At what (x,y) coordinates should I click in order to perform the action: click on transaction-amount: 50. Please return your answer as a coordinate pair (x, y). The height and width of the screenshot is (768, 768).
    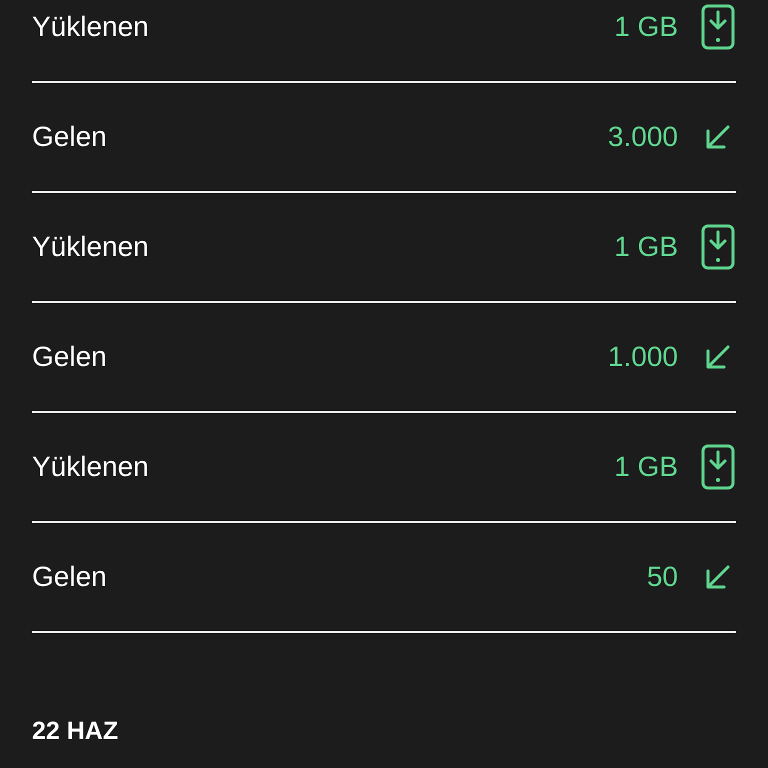
    Looking at the image, I should click on (662, 577).